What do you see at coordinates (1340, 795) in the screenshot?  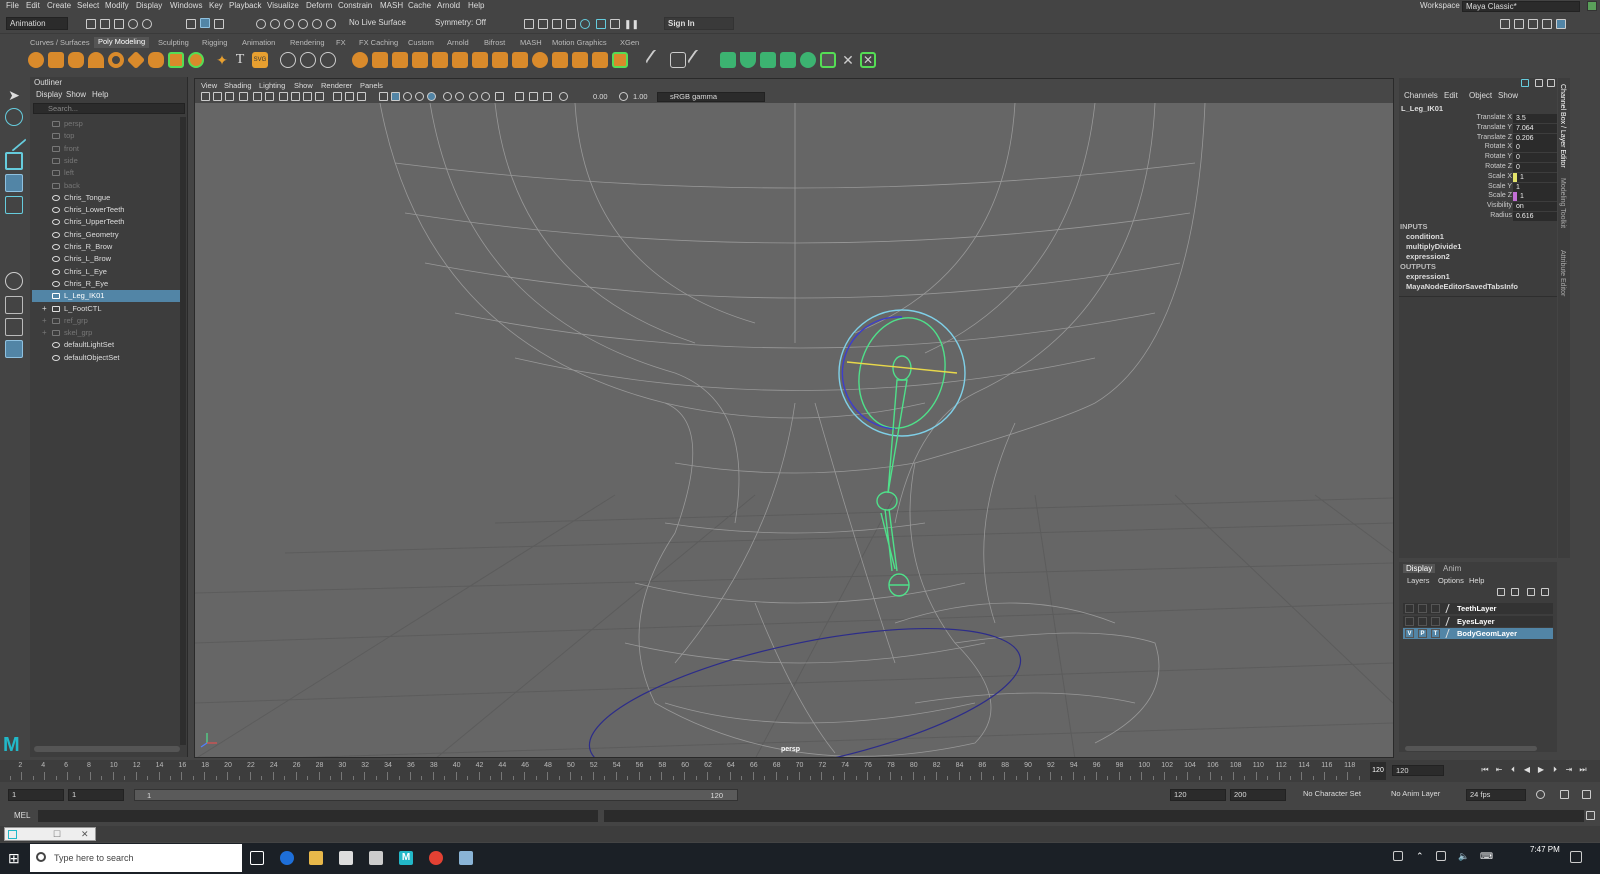 I see `character-set-select: No Character Set` at bounding box center [1340, 795].